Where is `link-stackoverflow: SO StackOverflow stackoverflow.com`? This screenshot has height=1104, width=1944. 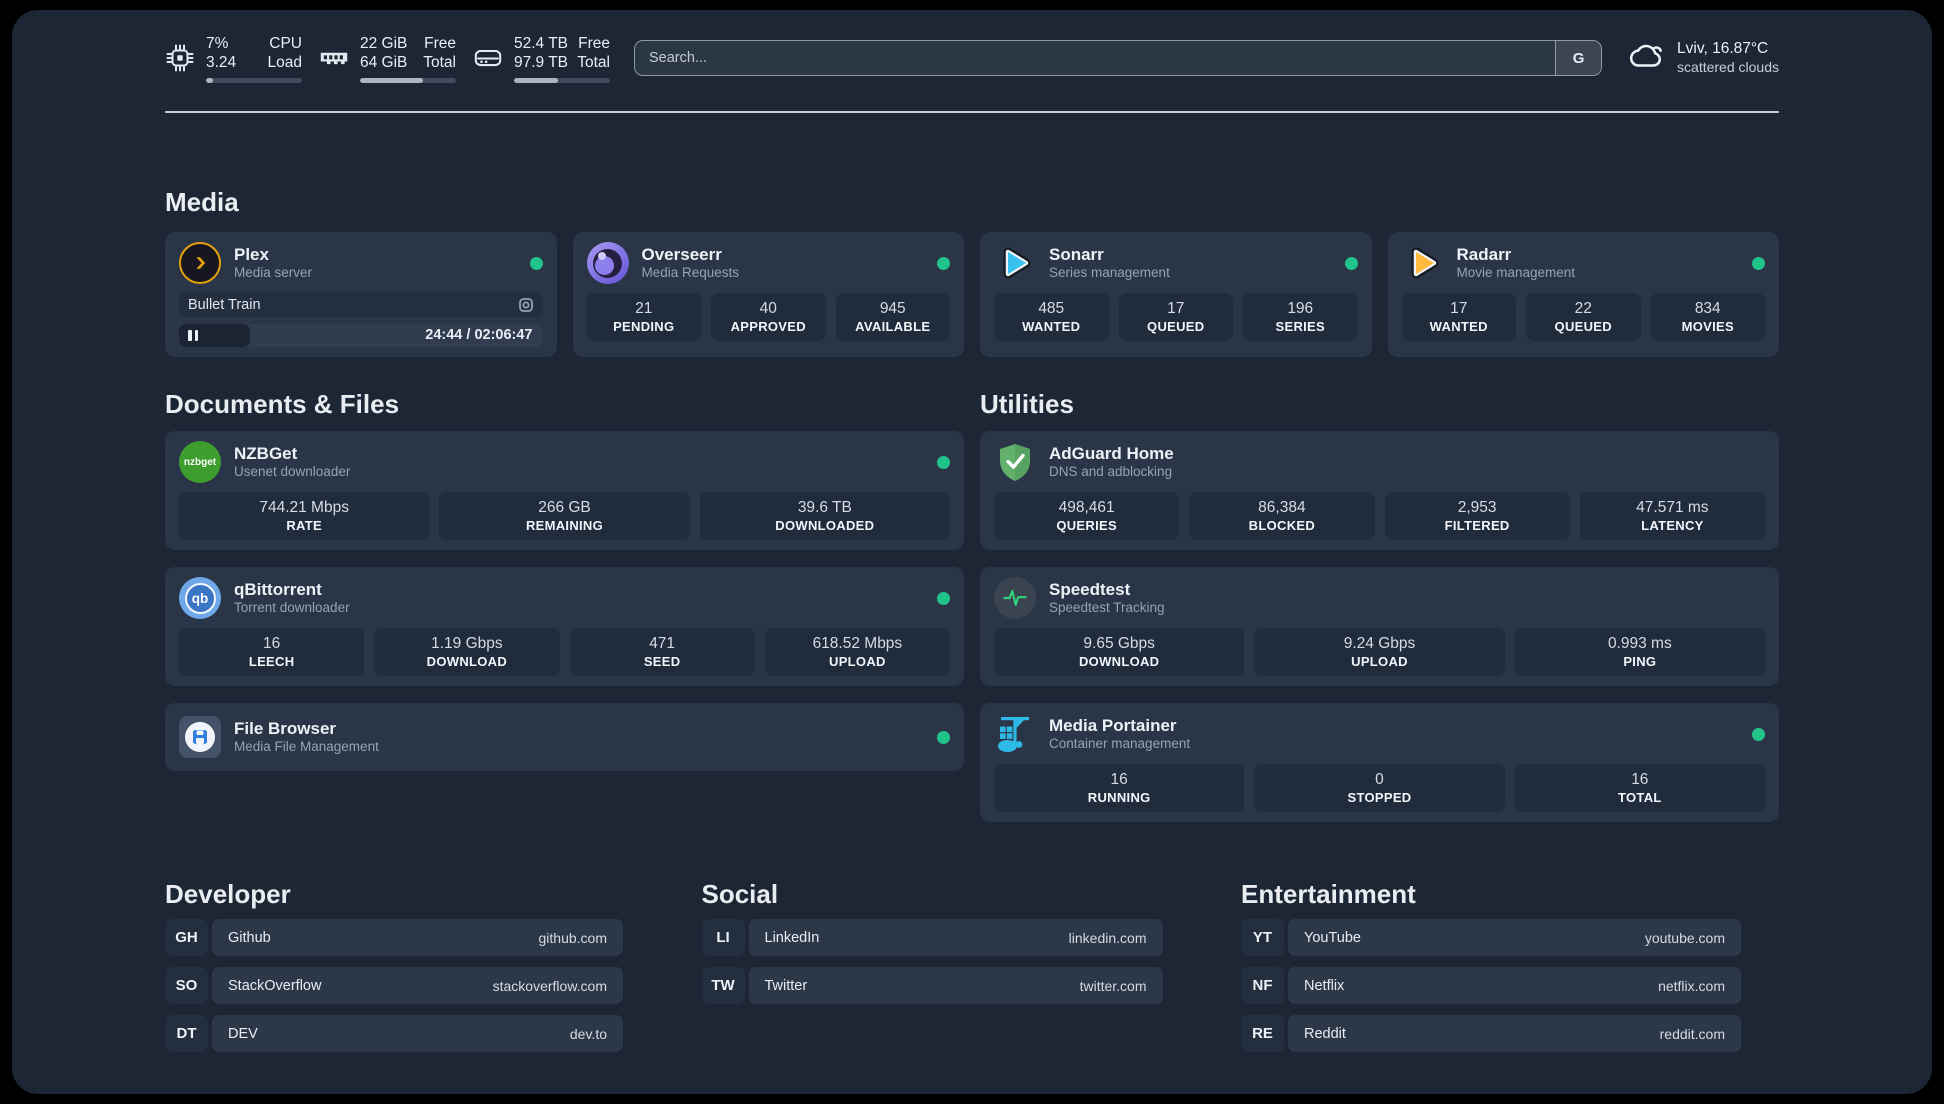 link-stackoverflow: SO StackOverflow stackoverflow.com is located at coordinates (394, 985).